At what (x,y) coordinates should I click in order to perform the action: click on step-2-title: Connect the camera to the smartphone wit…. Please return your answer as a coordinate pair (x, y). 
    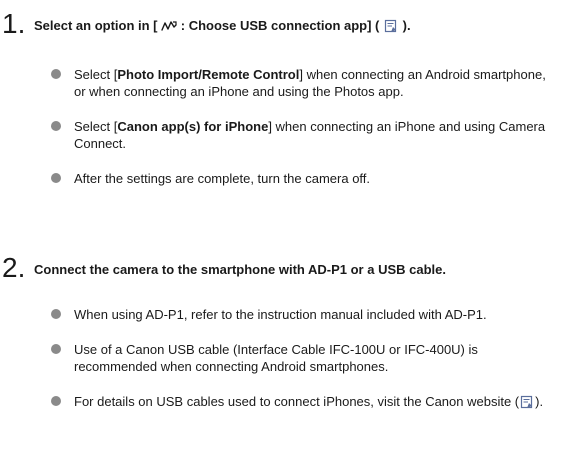
    Looking at the image, I should click on (240, 269).